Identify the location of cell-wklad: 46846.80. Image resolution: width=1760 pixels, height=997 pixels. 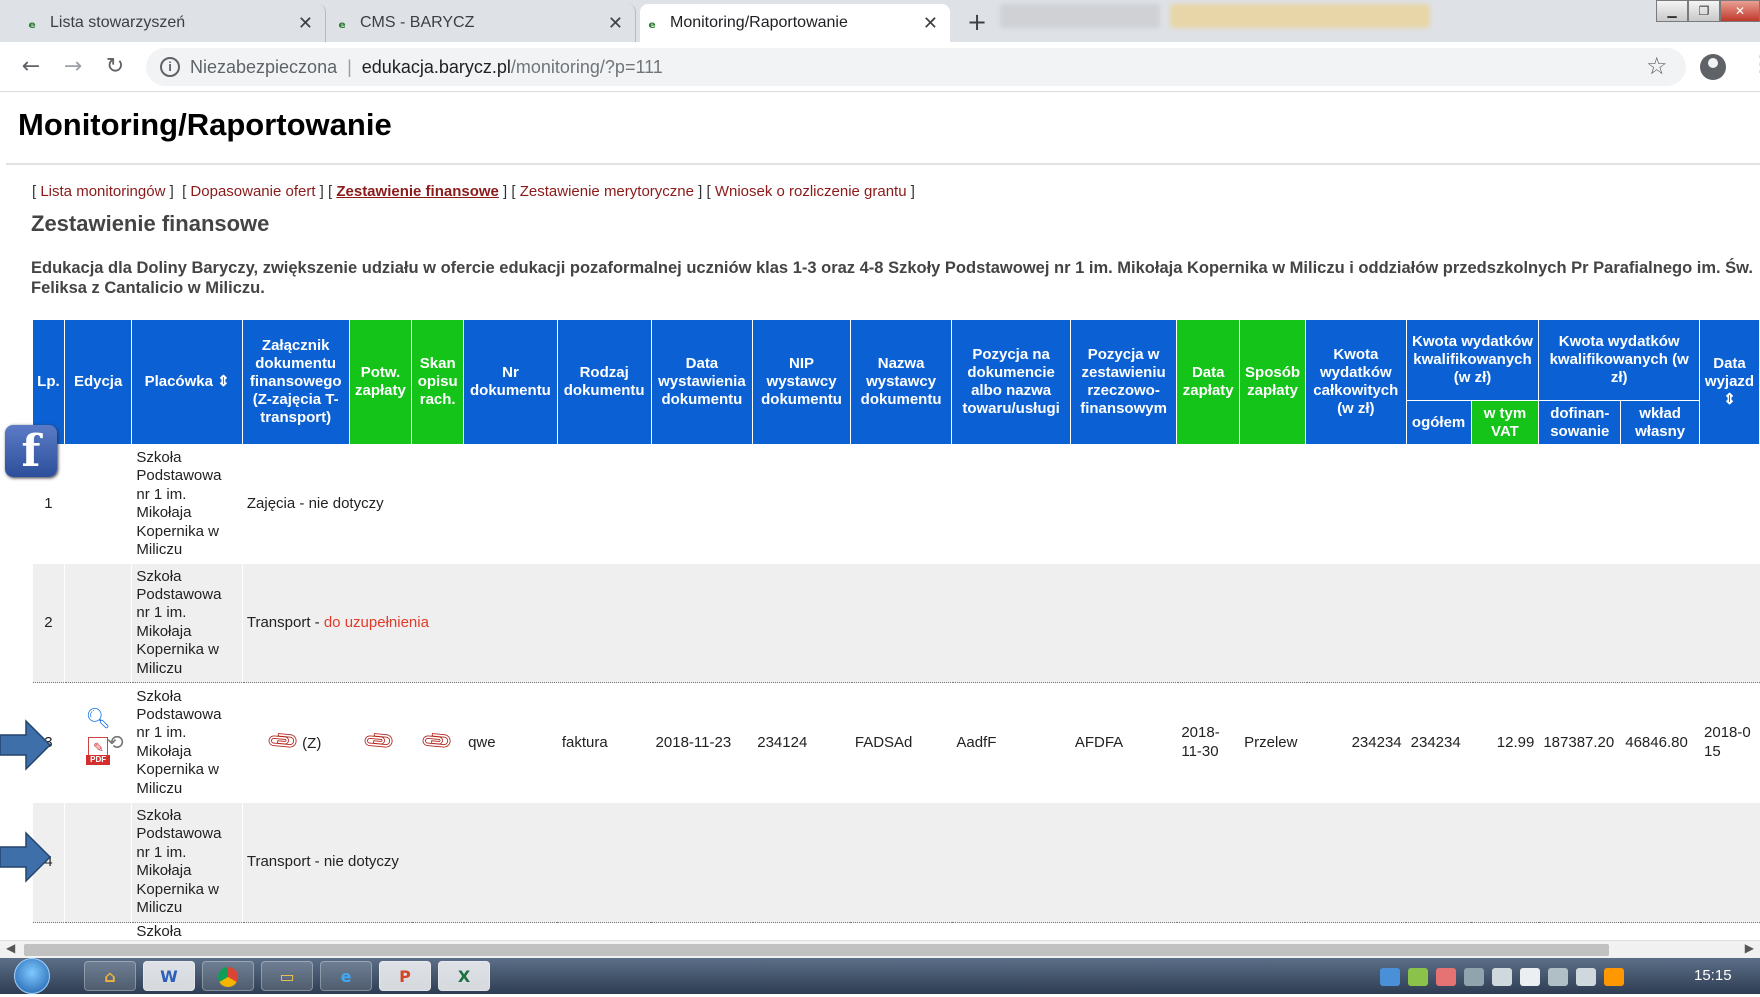
(1660, 742).